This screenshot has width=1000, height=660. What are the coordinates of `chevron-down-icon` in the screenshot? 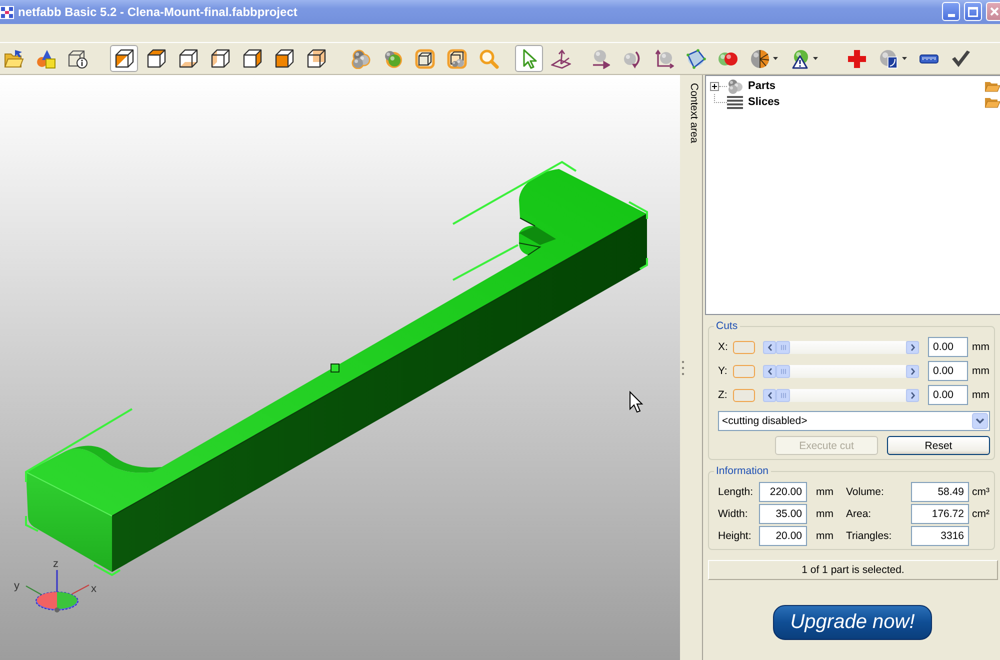 It's located at (980, 421).